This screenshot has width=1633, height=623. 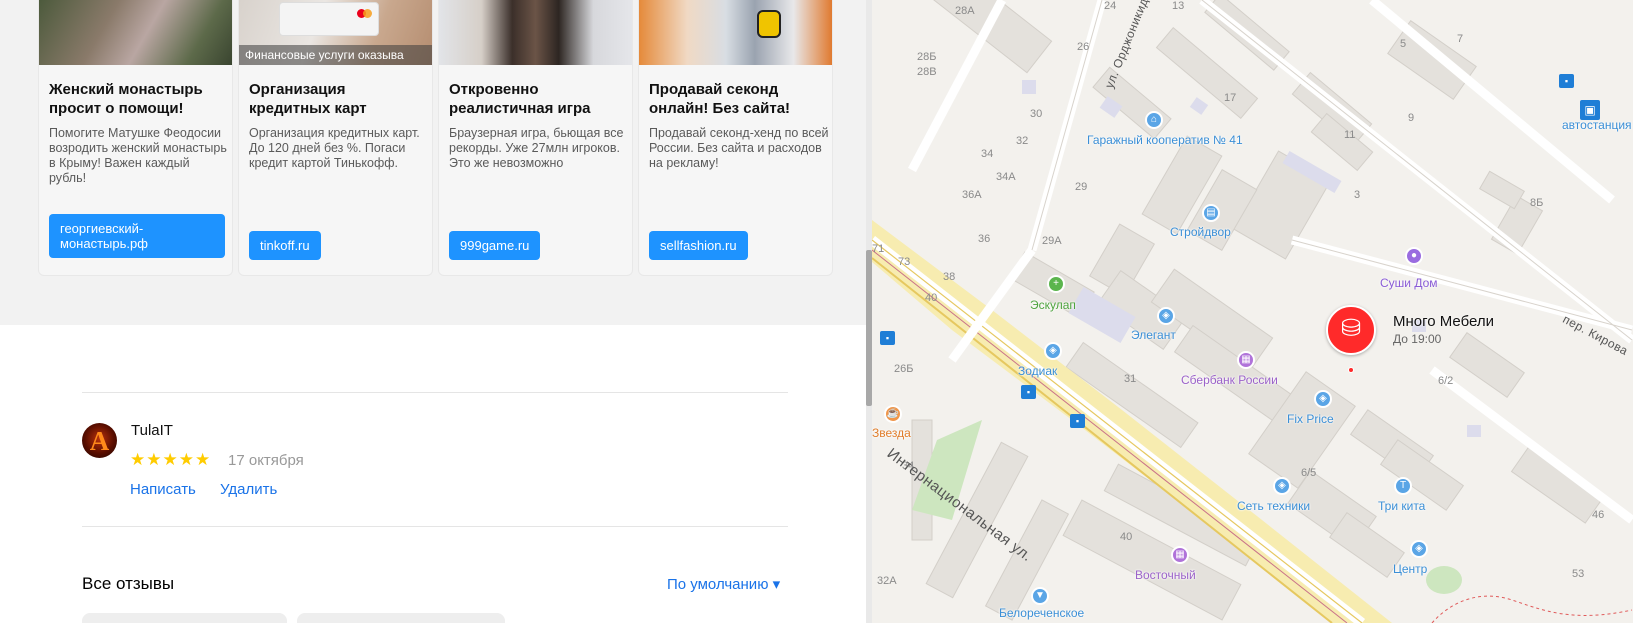 I want to click on ad-image-tinkoff: Финансовые услуги оказыва, so click(x=335, y=32).